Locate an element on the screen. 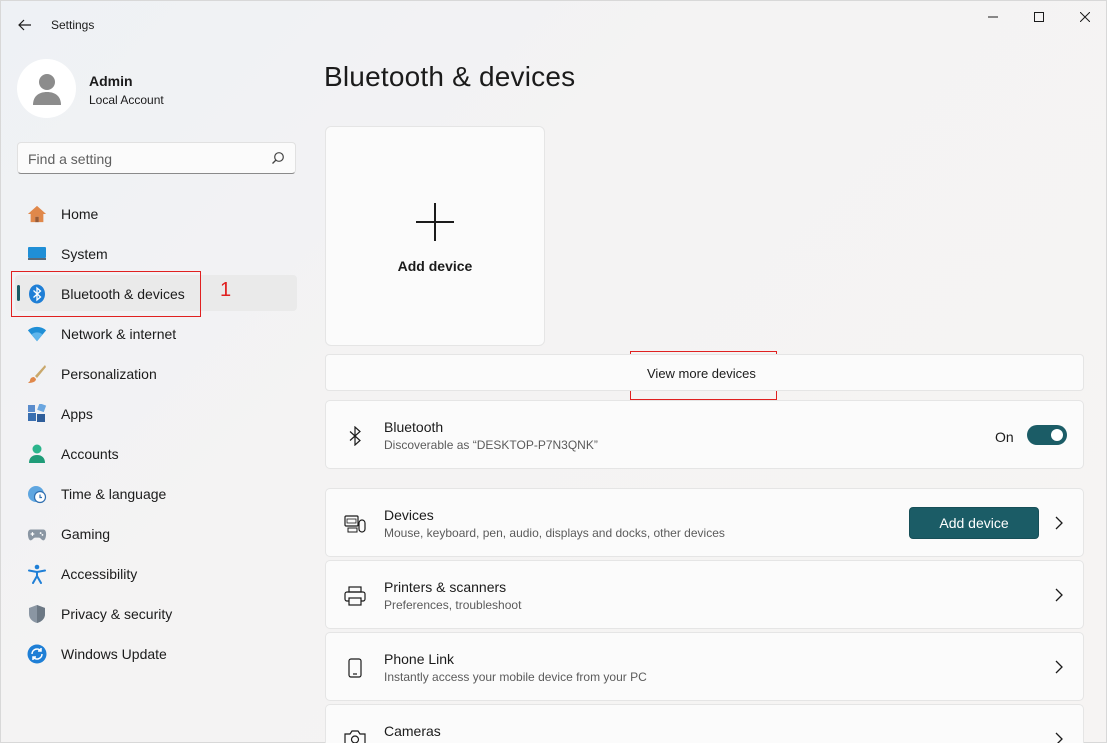 This screenshot has width=1107, height=743. search-icon is located at coordinates (278, 158).